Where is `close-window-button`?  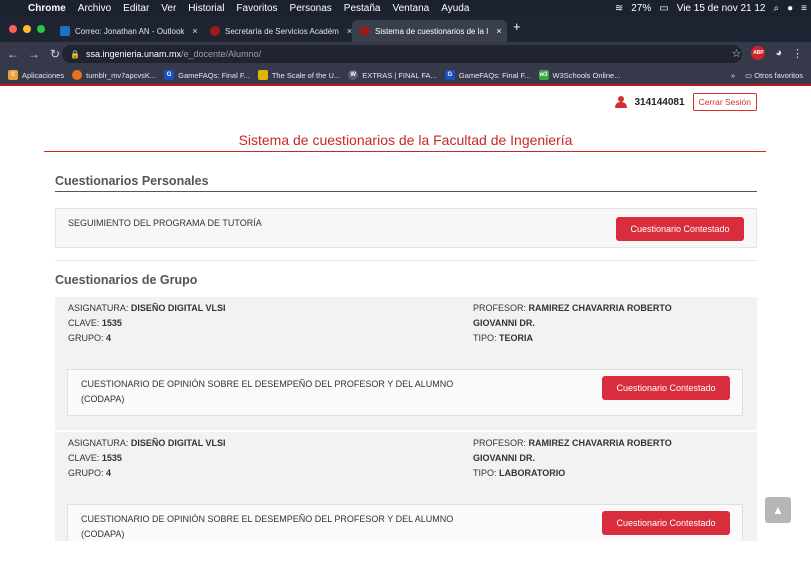 close-window-button is located at coordinates (13, 29).